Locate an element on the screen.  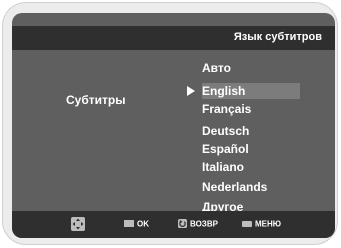
option-francais: Français is located at coordinates (226, 109).